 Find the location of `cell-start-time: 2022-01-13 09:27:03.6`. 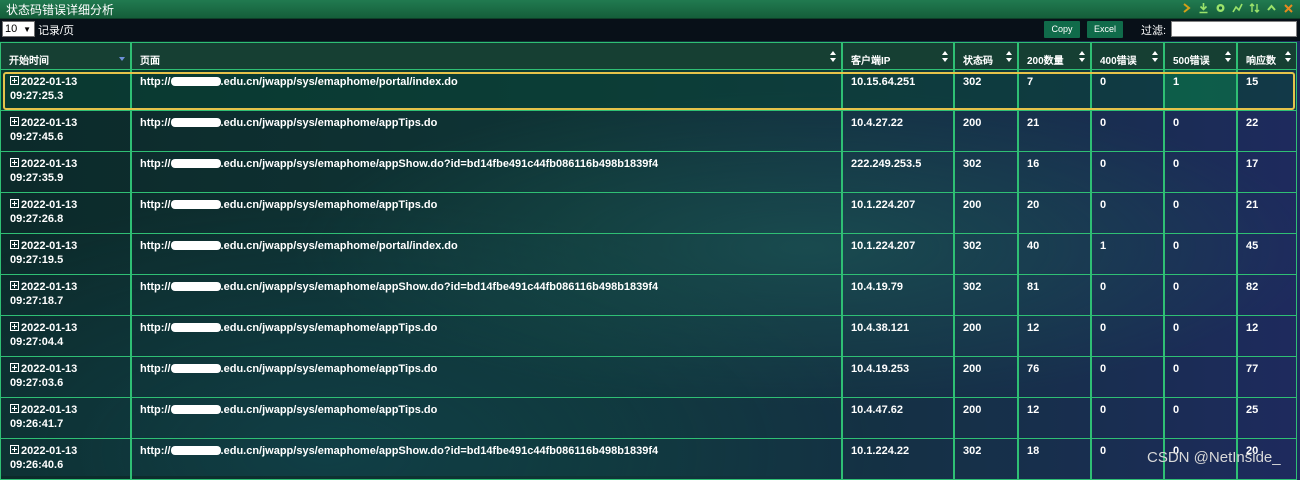

cell-start-time: 2022-01-13 09:27:03.6 is located at coordinates (65, 377).